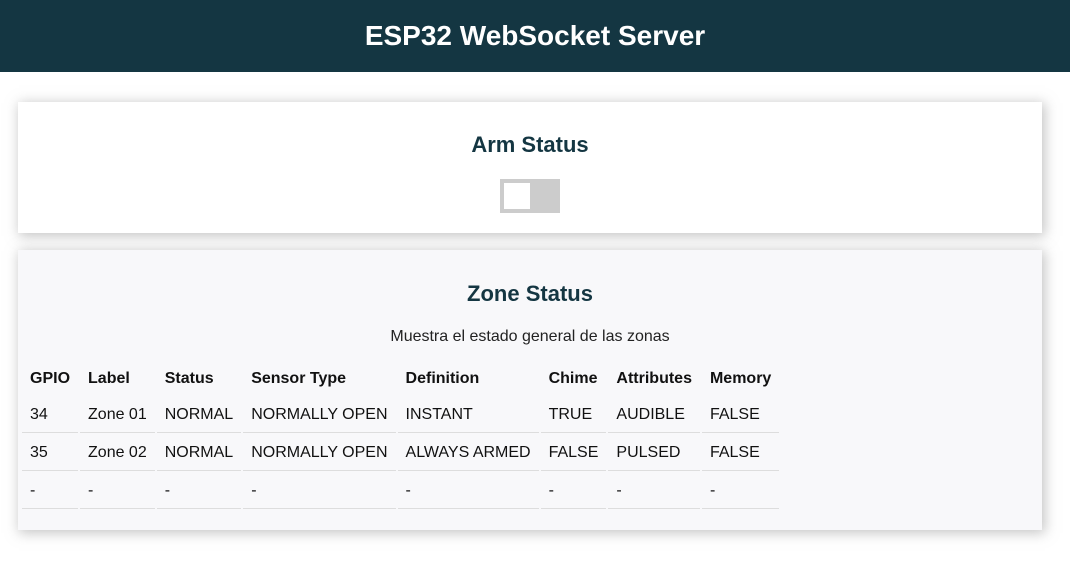 The image size is (1070, 561). Describe the element at coordinates (654, 453) in the screenshot. I see `table-cell: PULSED` at that location.